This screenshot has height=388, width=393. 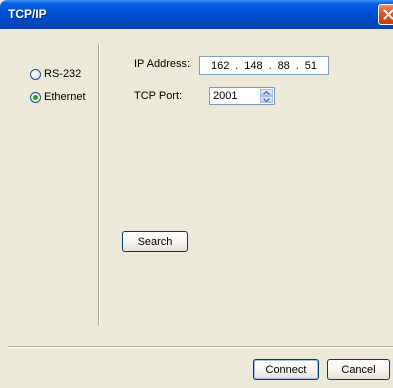 I want to click on tcp-port-label: TCP Port:, so click(x=158, y=96).